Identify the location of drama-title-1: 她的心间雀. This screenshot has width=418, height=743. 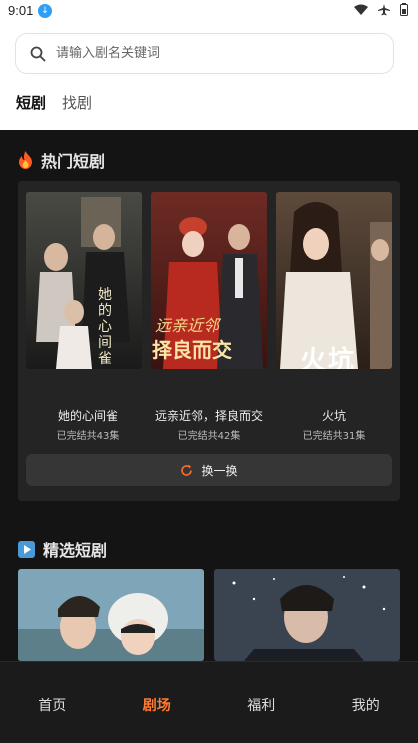
(88, 415).